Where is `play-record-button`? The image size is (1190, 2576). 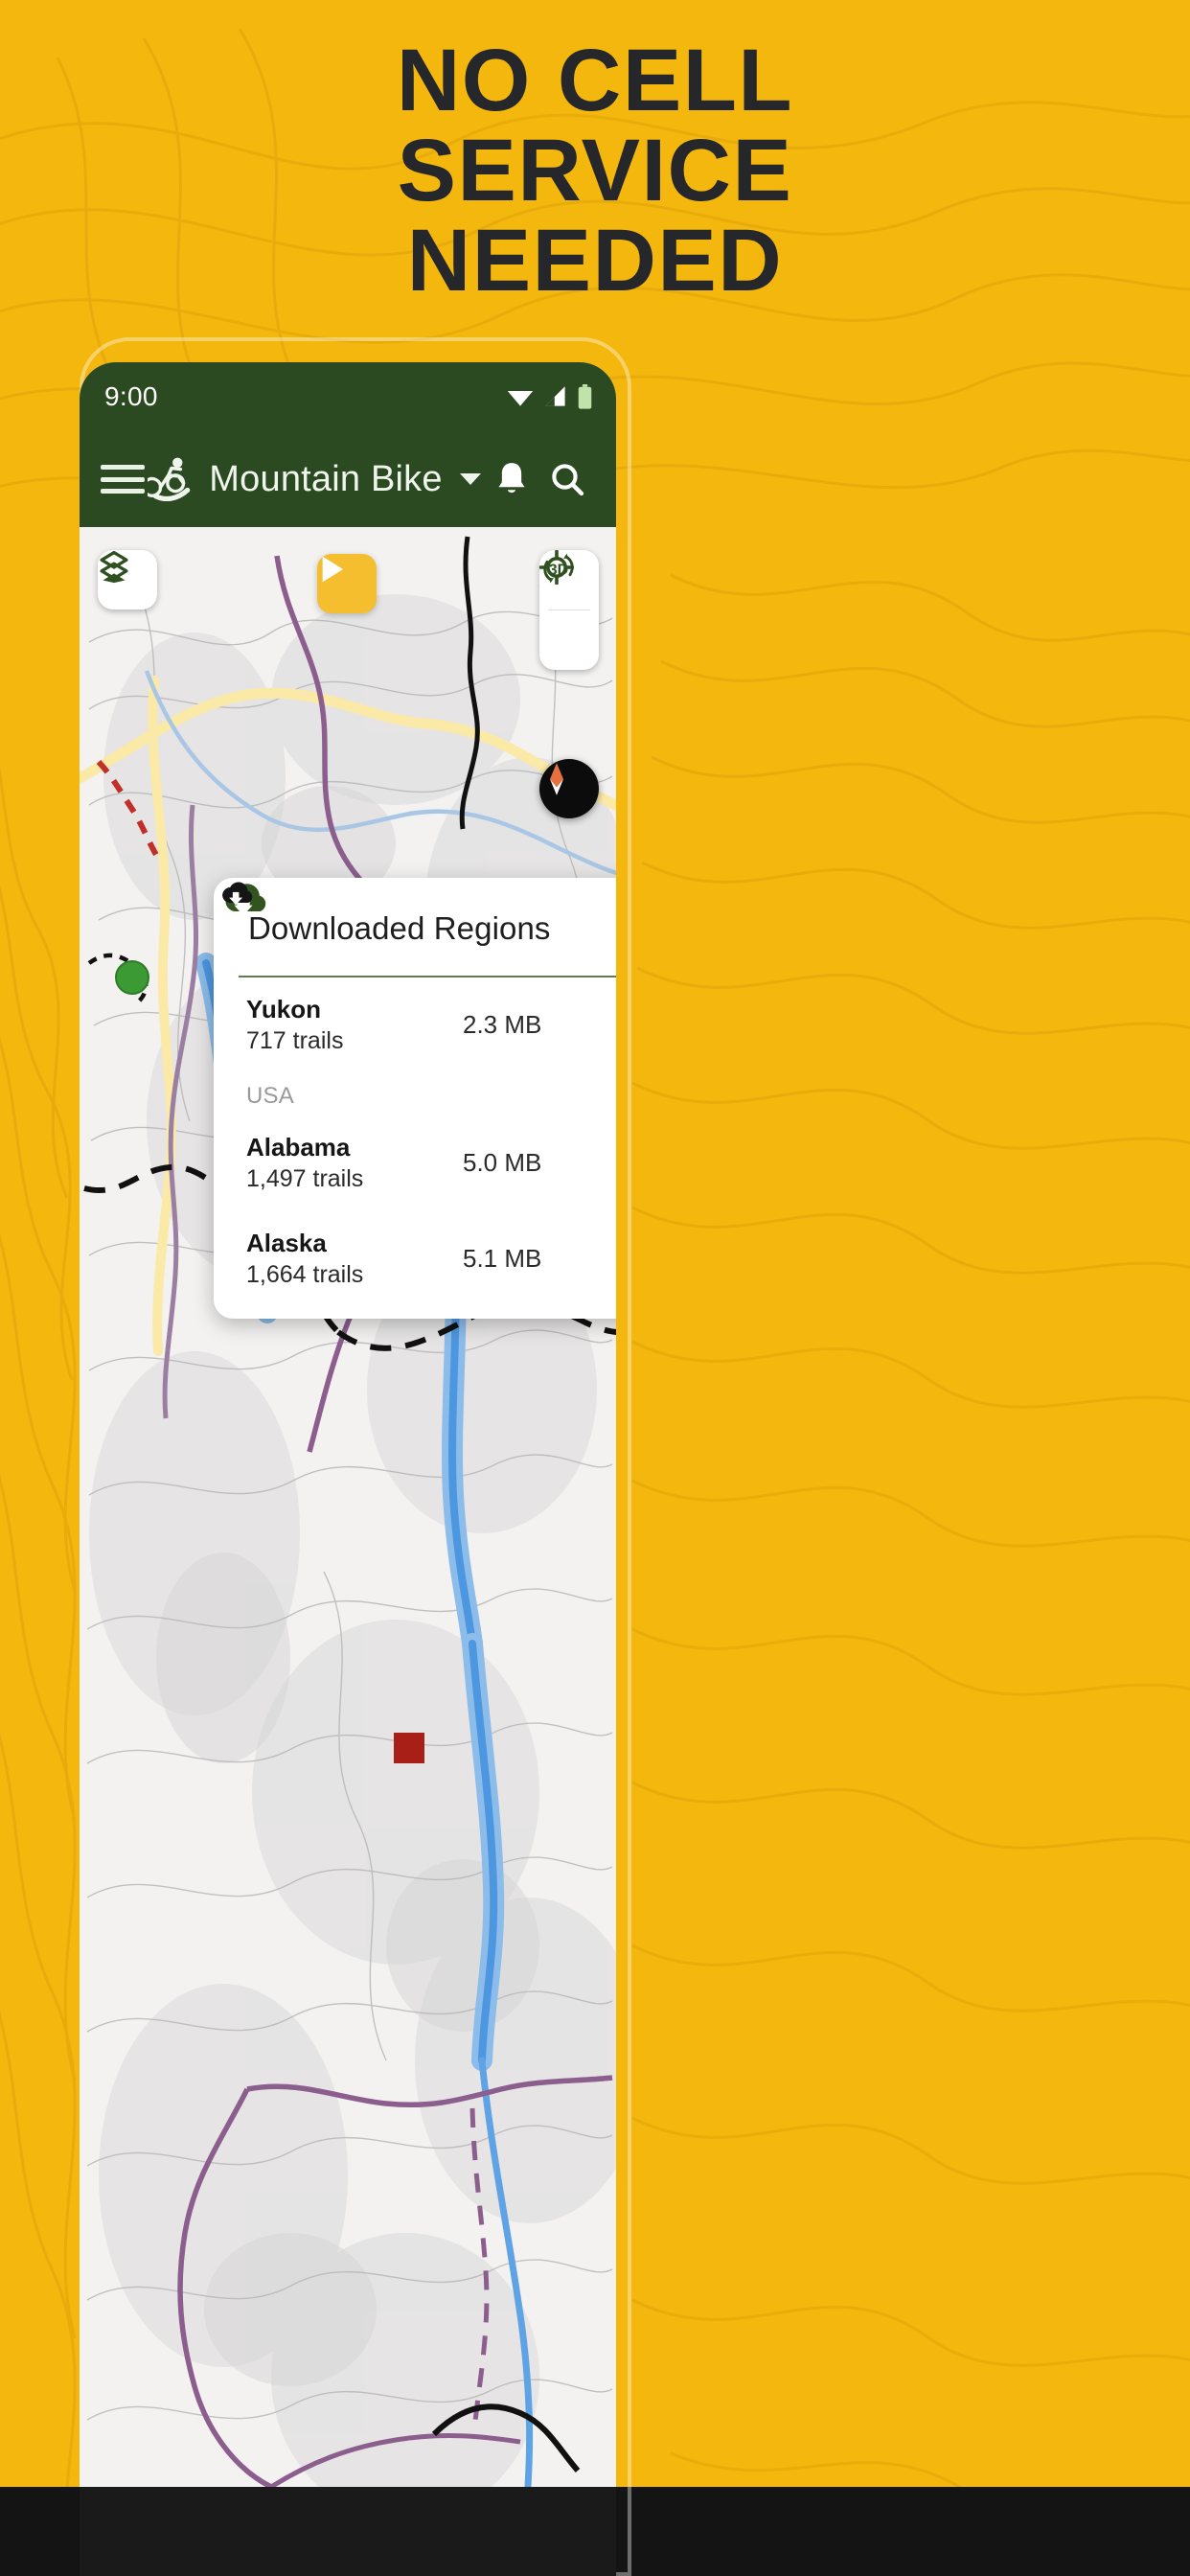
play-record-button is located at coordinates (347, 583).